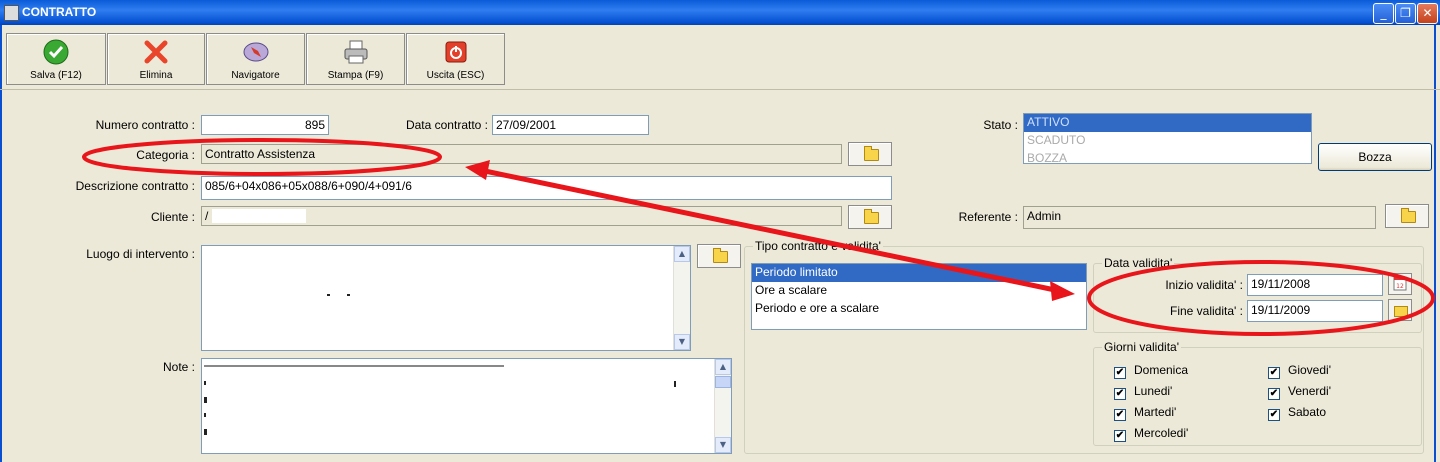  I want to click on referente-field: Admin, so click(1199, 217).